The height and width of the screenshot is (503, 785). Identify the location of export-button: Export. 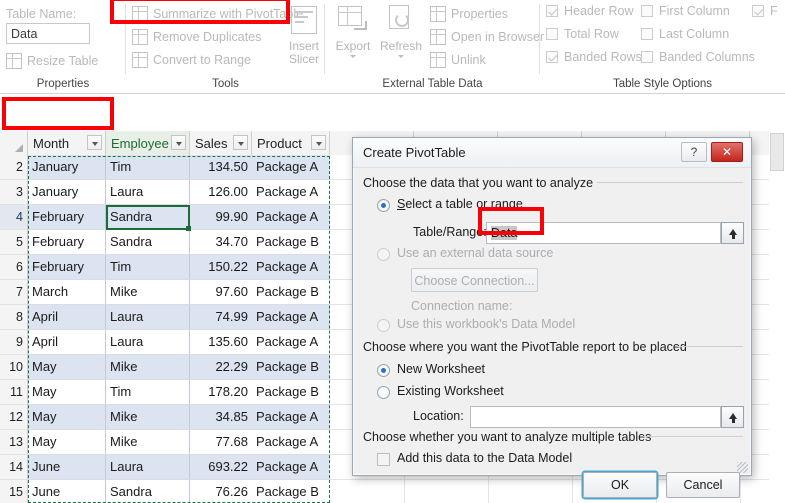
(353, 31).